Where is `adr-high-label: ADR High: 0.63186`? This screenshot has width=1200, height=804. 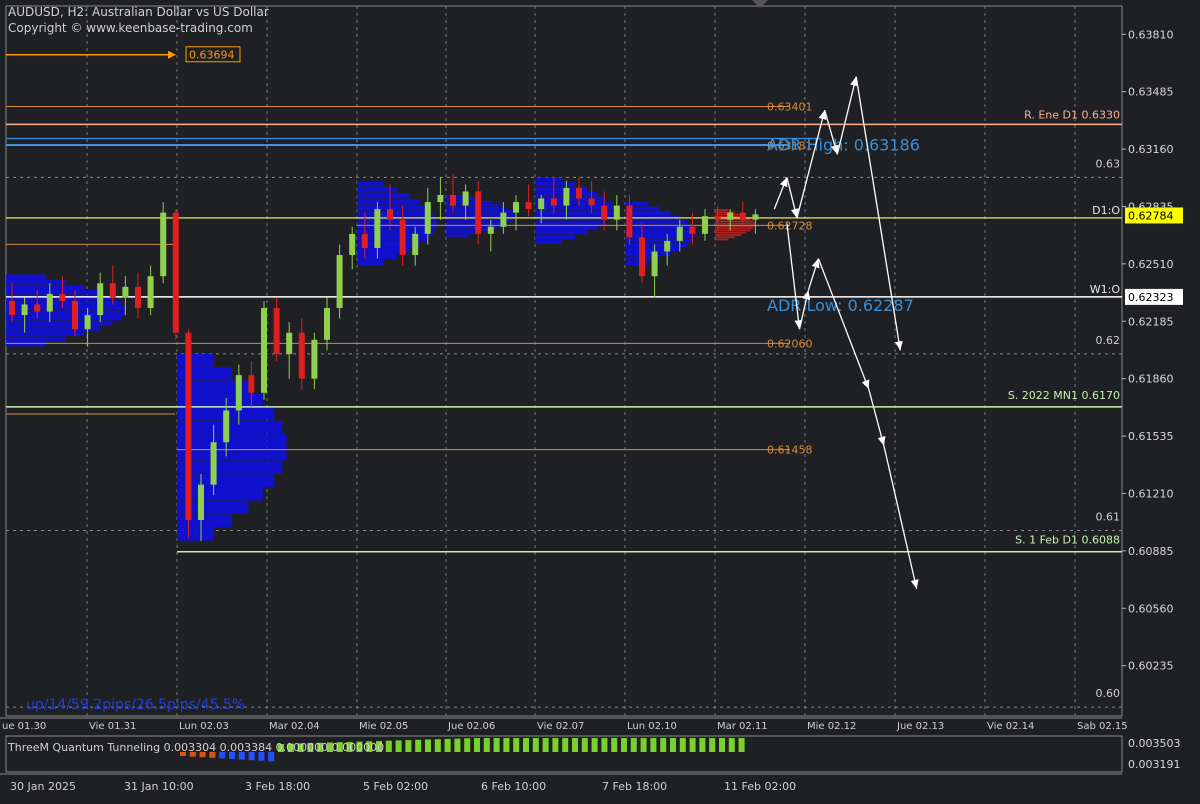 adr-high-label: ADR High: 0.63186 is located at coordinates (843, 144).